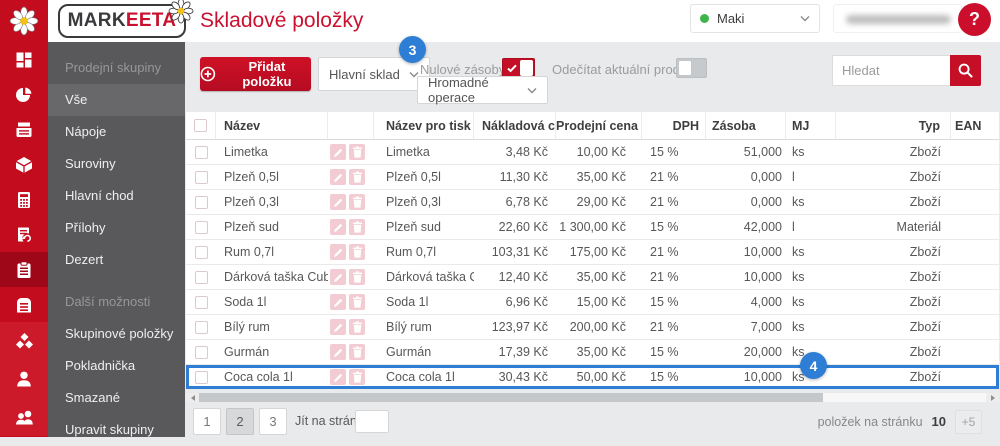 The height and width of the screenshot is (446, 1000). What do you see at coordinates (272, 125) in the screenshot?
I see `col-header-name: Název` at bounding box center [272, 125].